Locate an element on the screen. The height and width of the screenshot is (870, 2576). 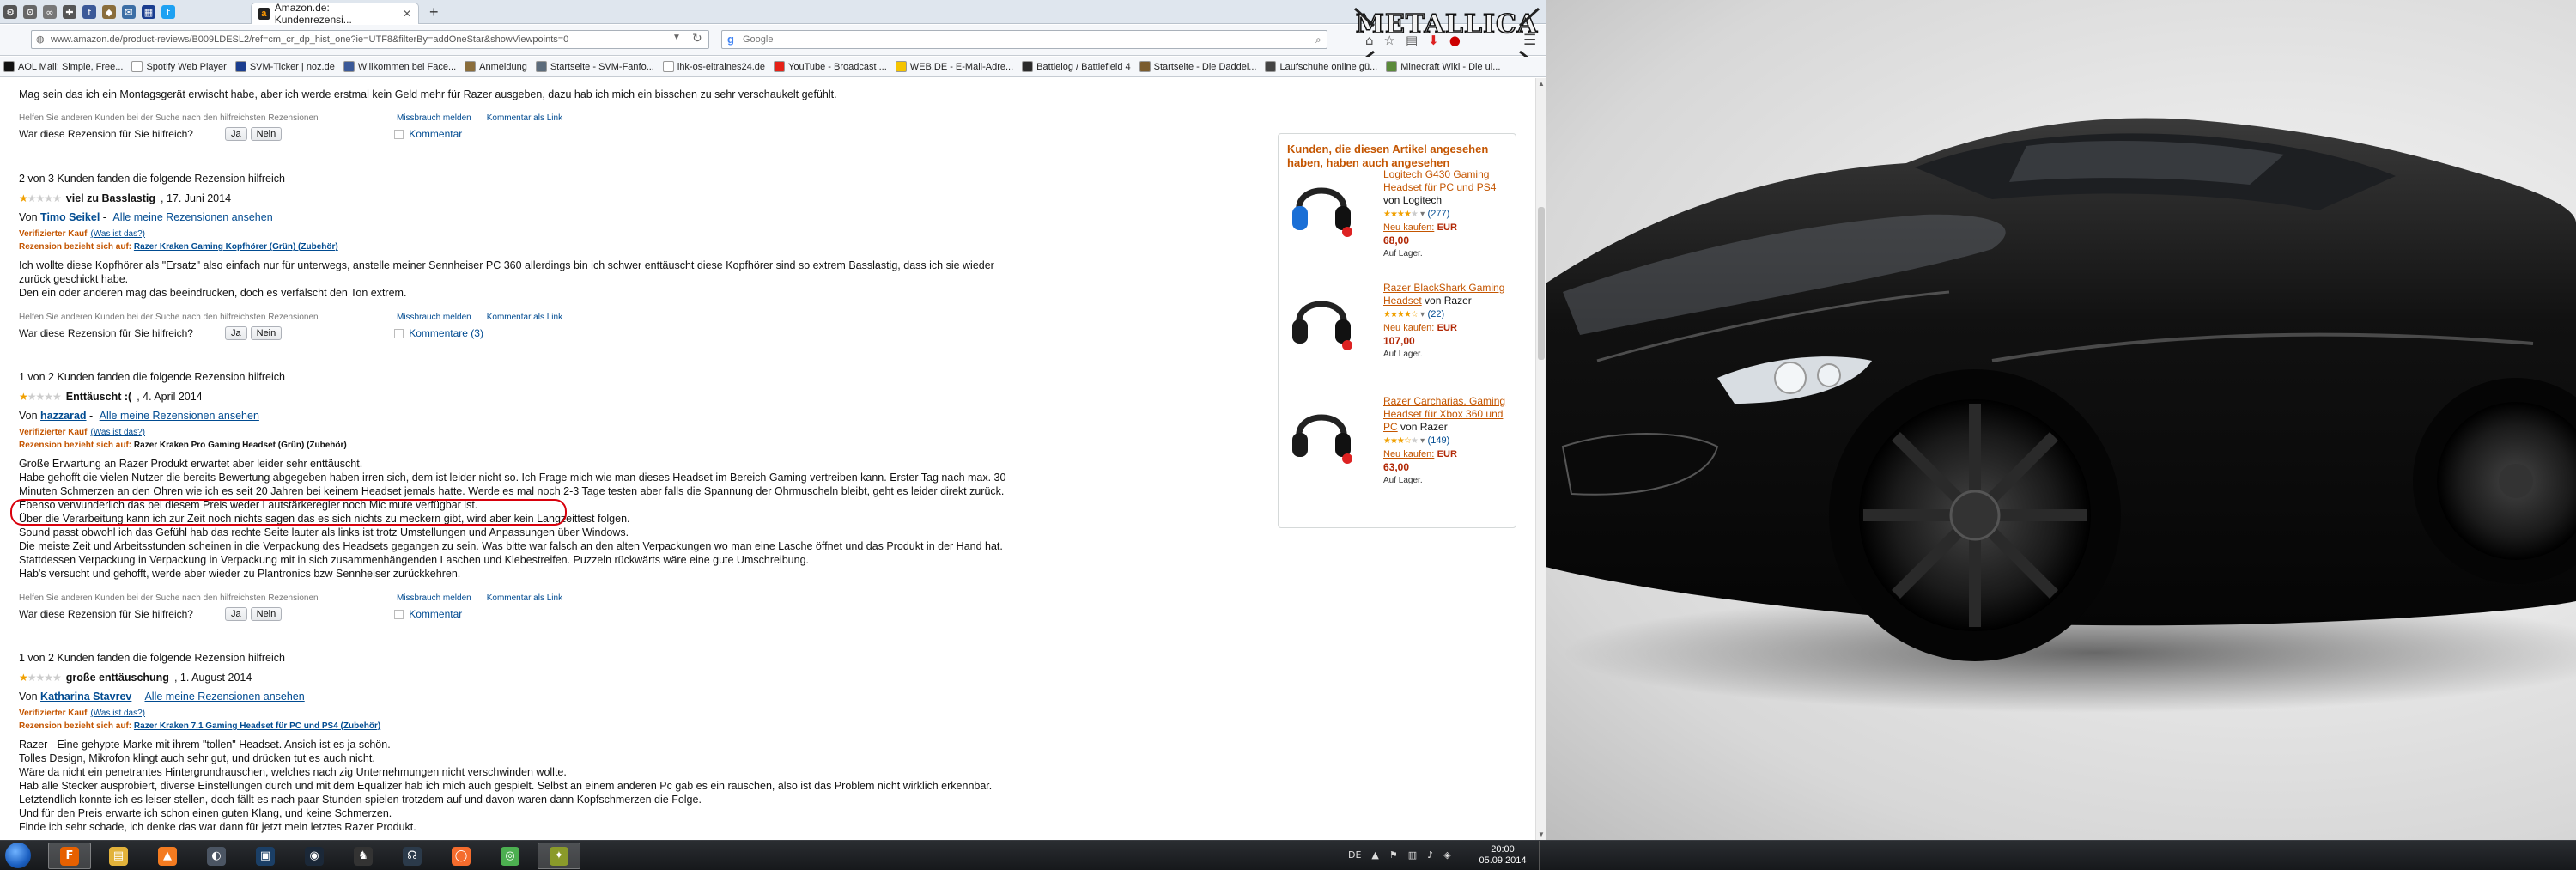
bookmark-item: ihk-os-eltraines24.de is located at coordinates (713, 66).